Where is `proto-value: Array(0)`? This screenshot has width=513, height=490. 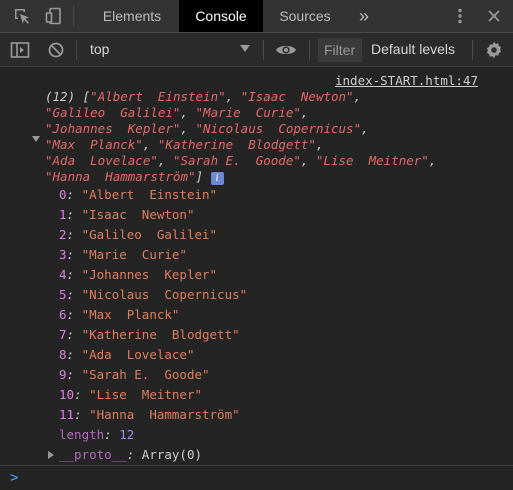 proto-value: Array(0) is located at coordinates (172, 454).